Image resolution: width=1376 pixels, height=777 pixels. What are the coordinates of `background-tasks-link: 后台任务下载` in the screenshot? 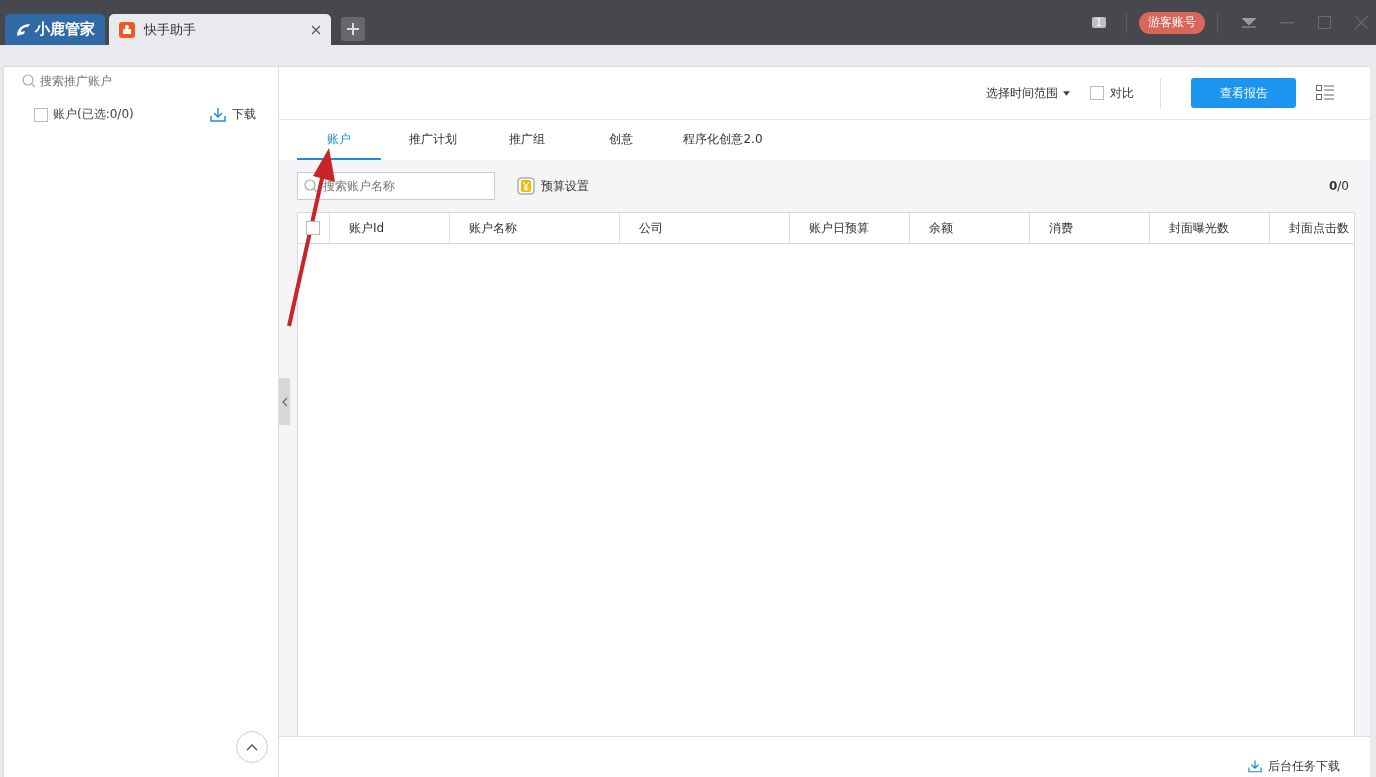 It's located at (1294, 766).